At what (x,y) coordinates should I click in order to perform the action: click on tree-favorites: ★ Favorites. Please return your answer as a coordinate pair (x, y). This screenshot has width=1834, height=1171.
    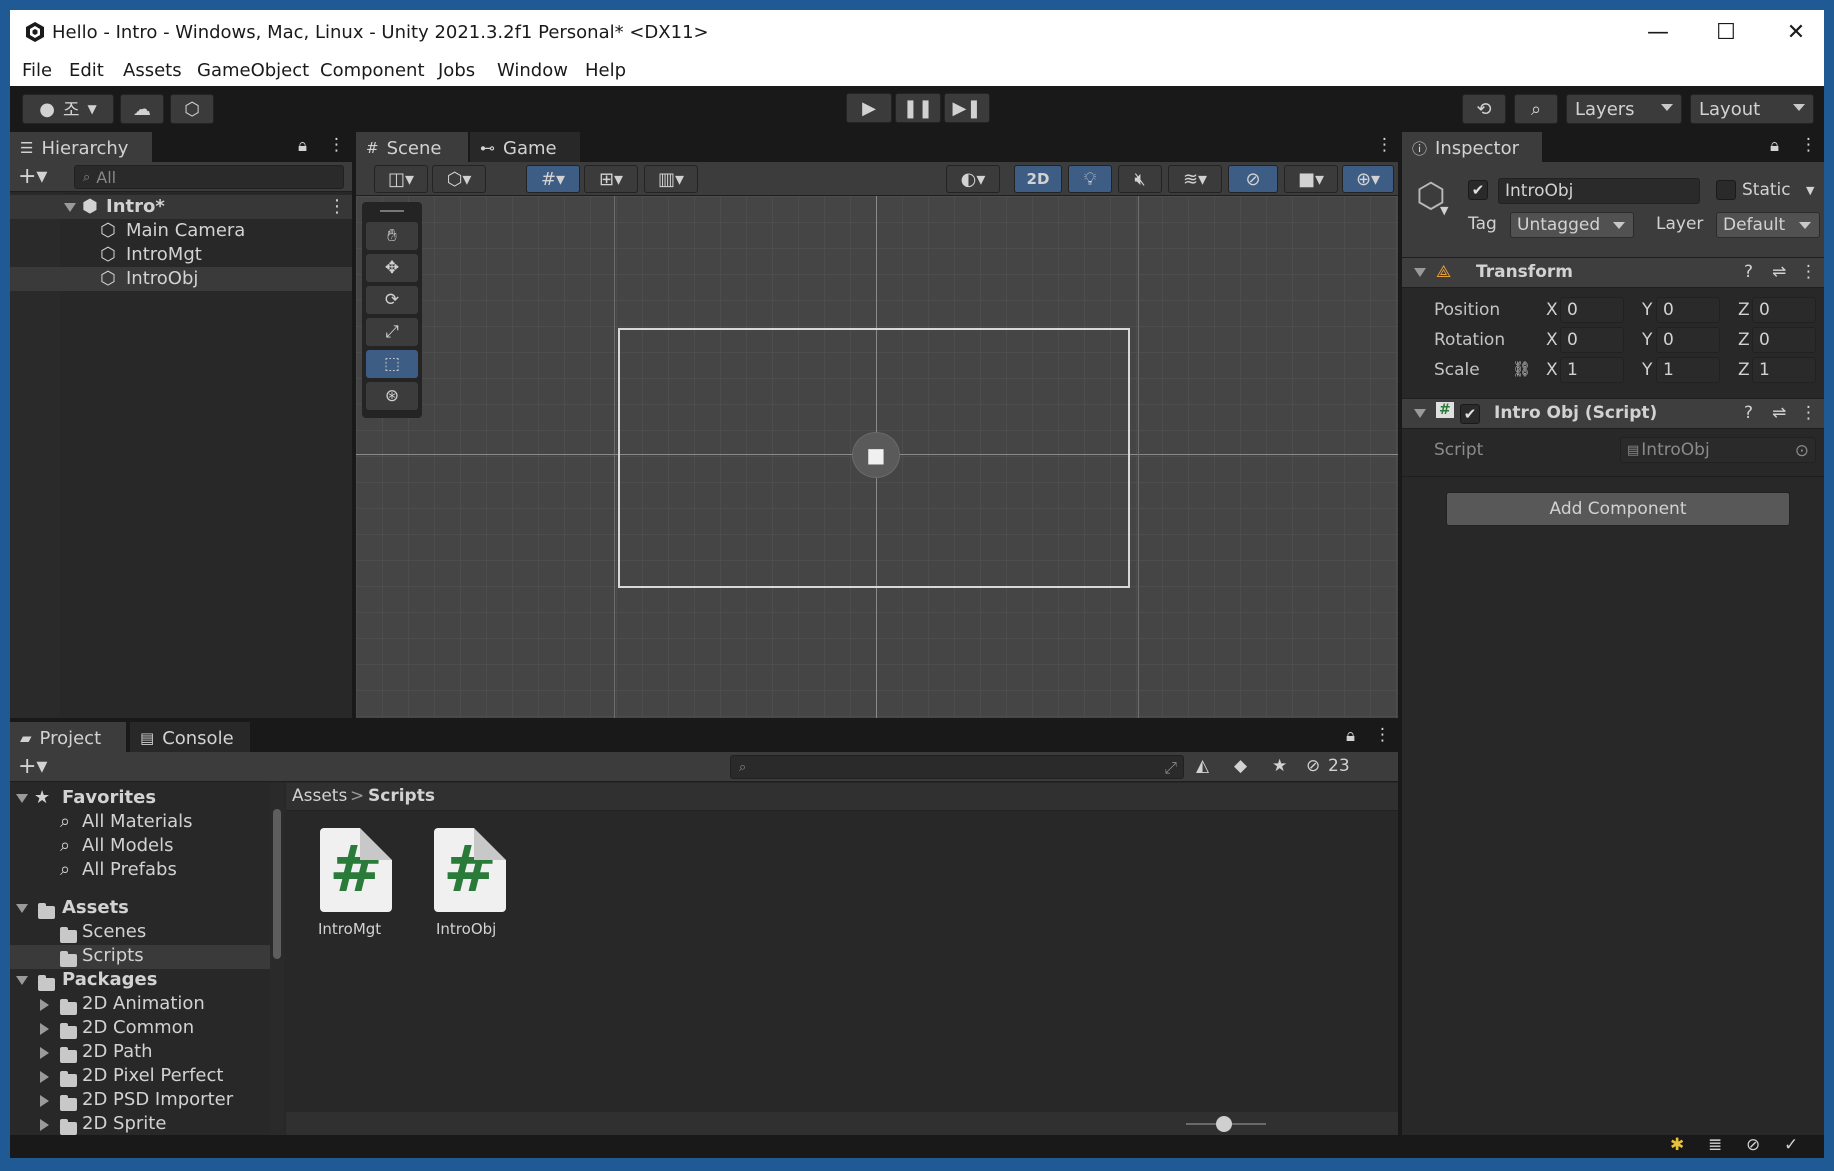
    Looking at the image, I should click on (140, 799).